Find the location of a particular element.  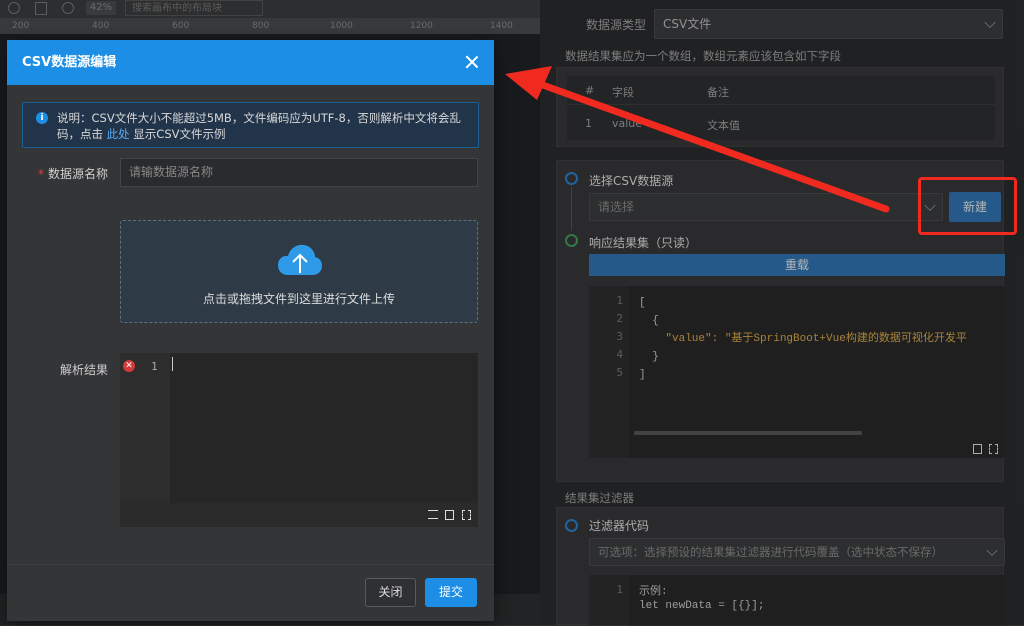

annotation-arrow-icon is located at coordinates (697, 139).